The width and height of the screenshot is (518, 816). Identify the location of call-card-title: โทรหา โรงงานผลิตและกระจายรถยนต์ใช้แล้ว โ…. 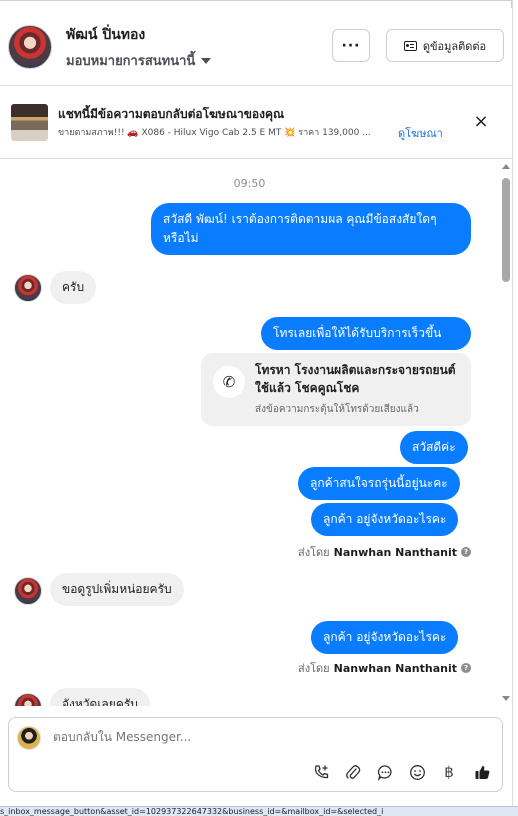
(355, 379).